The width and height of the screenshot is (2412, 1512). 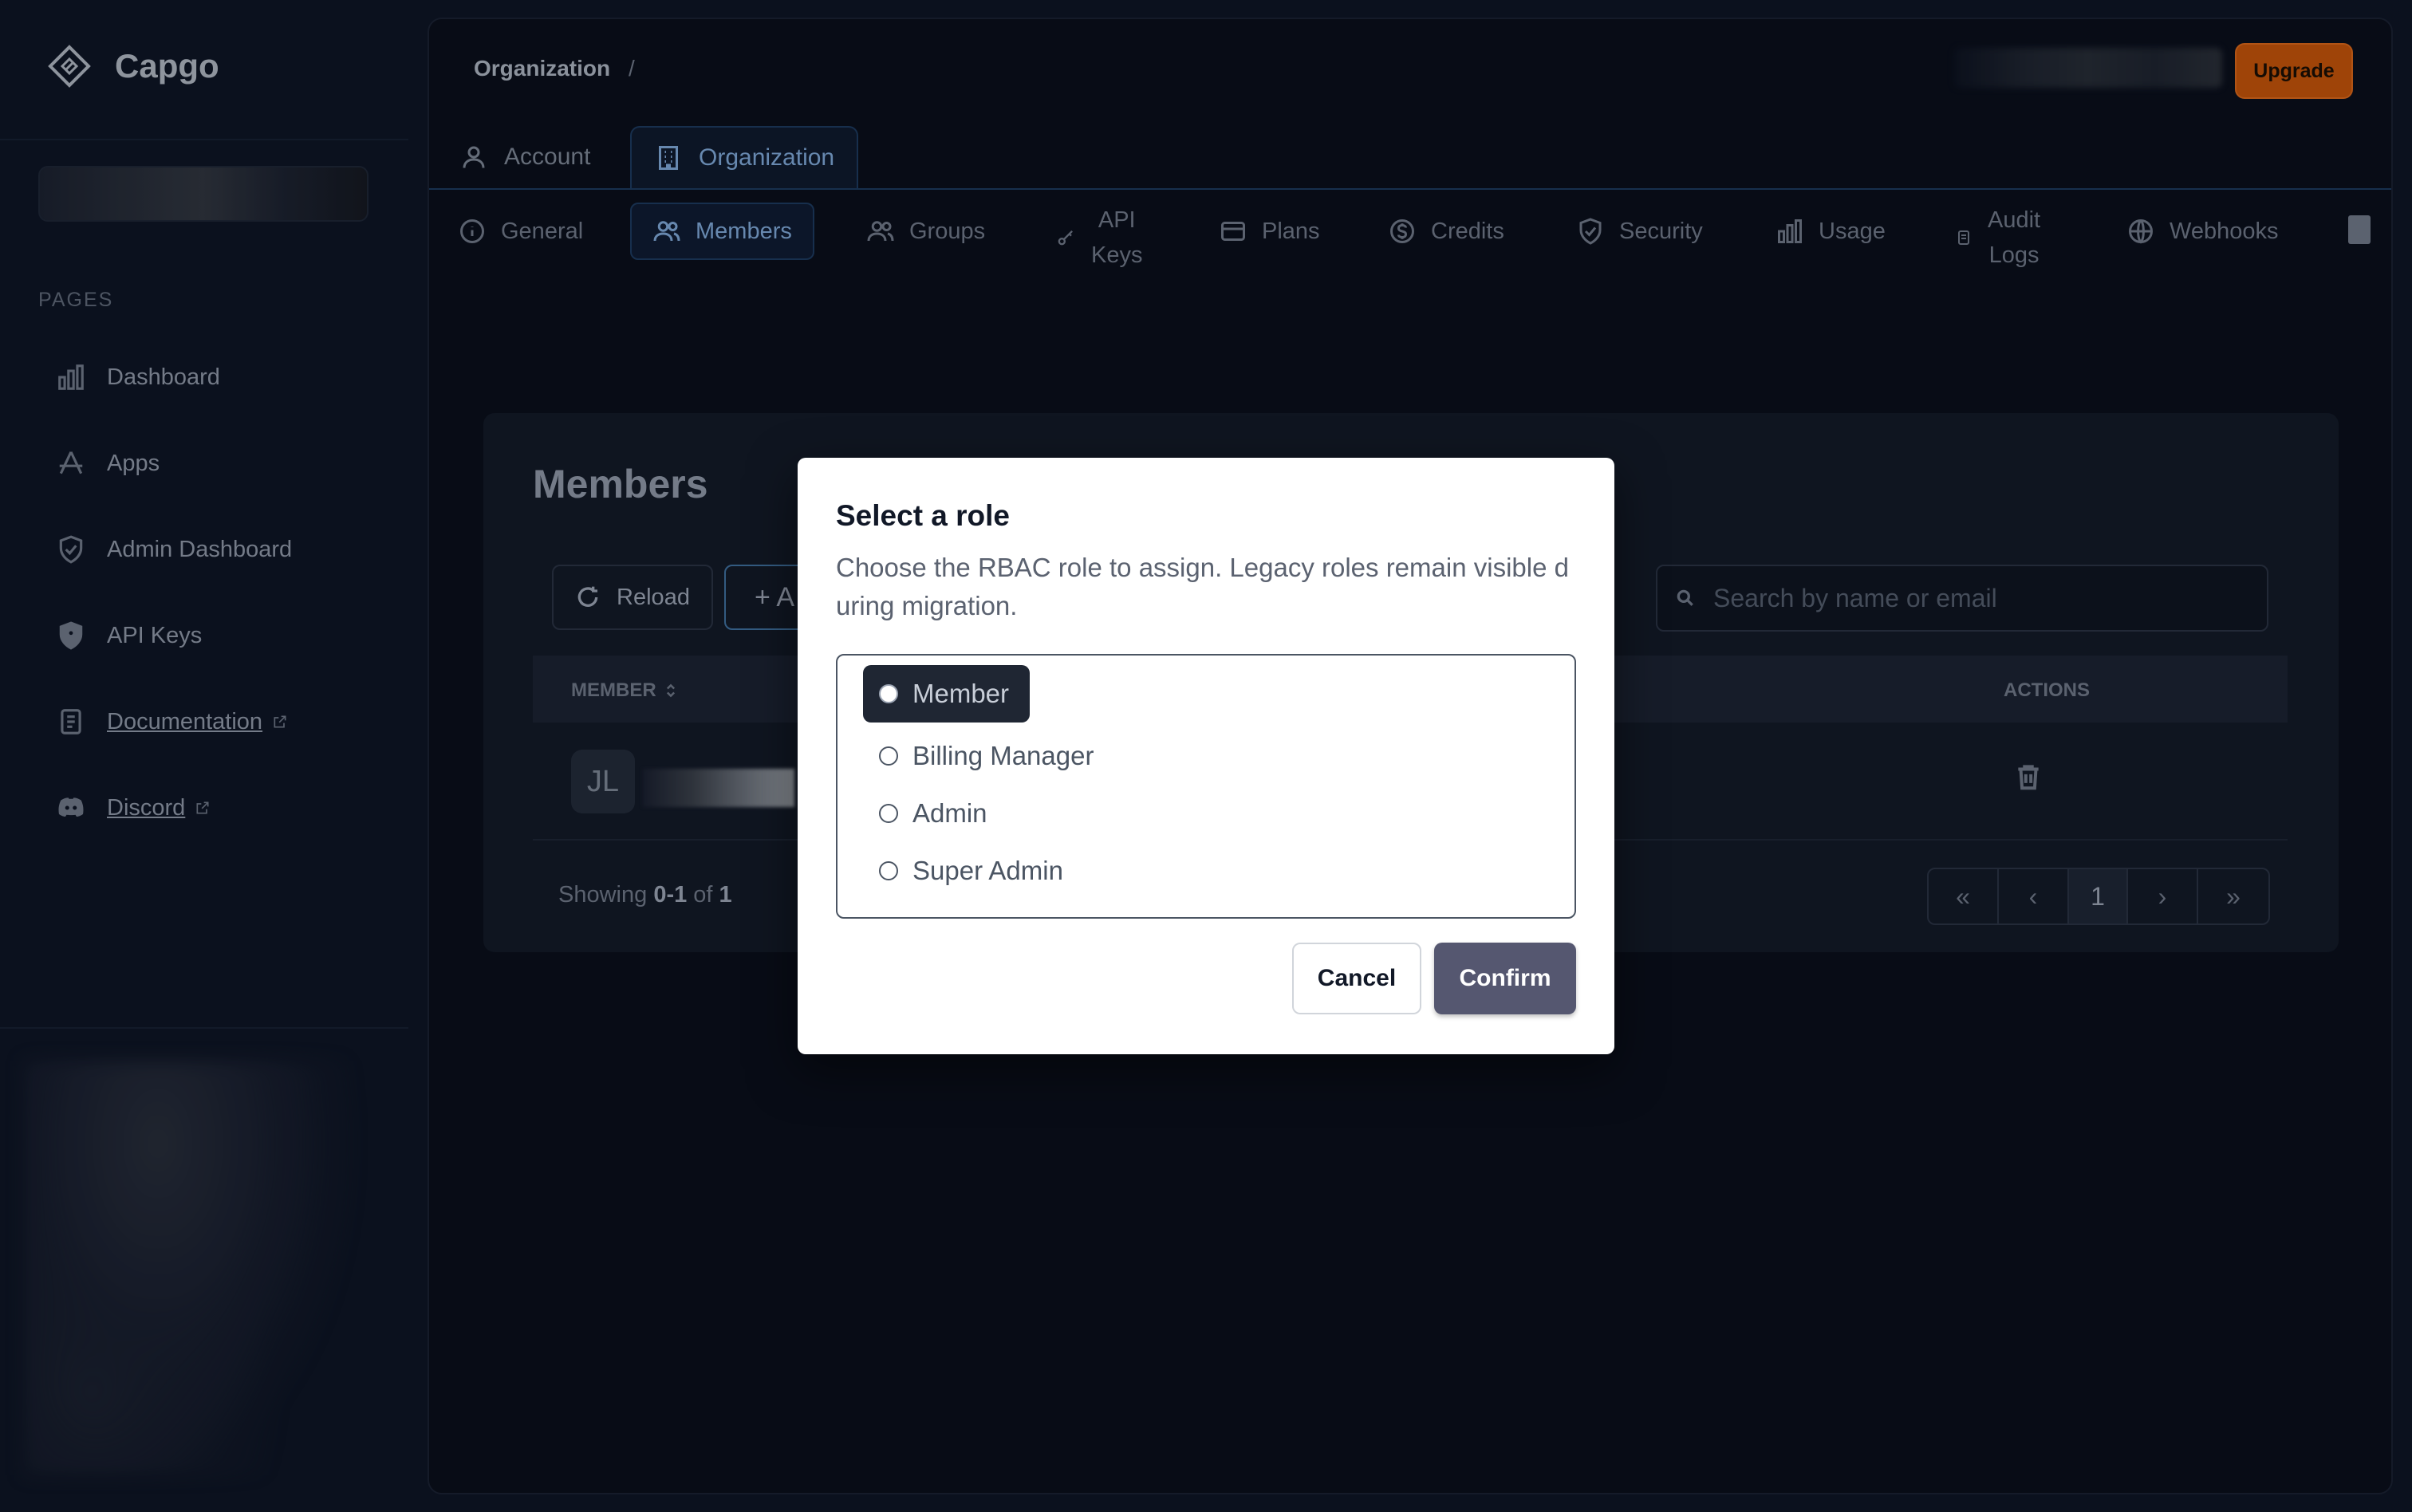 What do you see at coordinates (1357, 978) in the screenshot?
I see `cancel-button: Cancel` at bounding box center [1357, 978].